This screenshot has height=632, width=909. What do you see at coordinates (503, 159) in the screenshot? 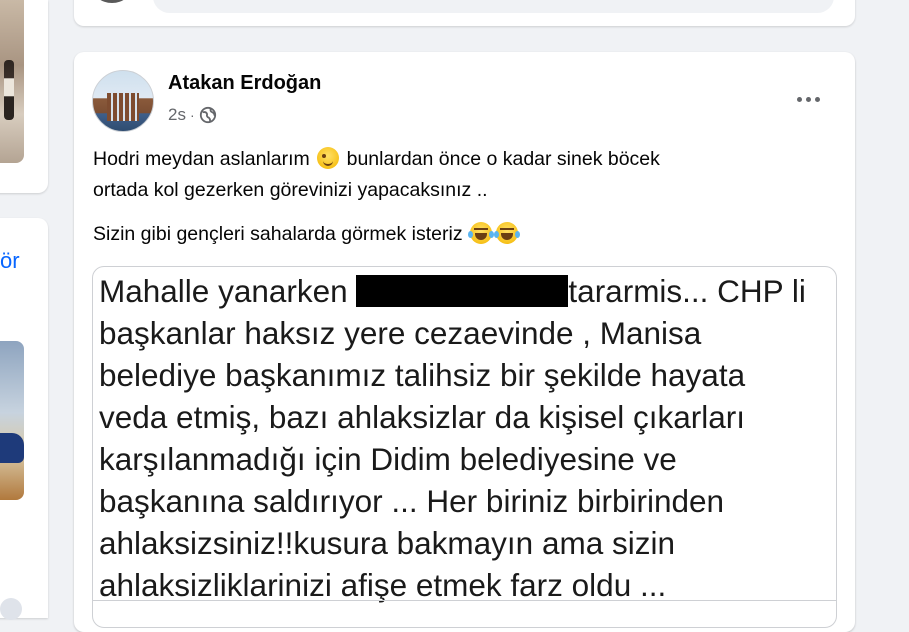
I see `post-text-segment: bunlardan önce o kadar sinek böcek` at bounding box center [503, 159].